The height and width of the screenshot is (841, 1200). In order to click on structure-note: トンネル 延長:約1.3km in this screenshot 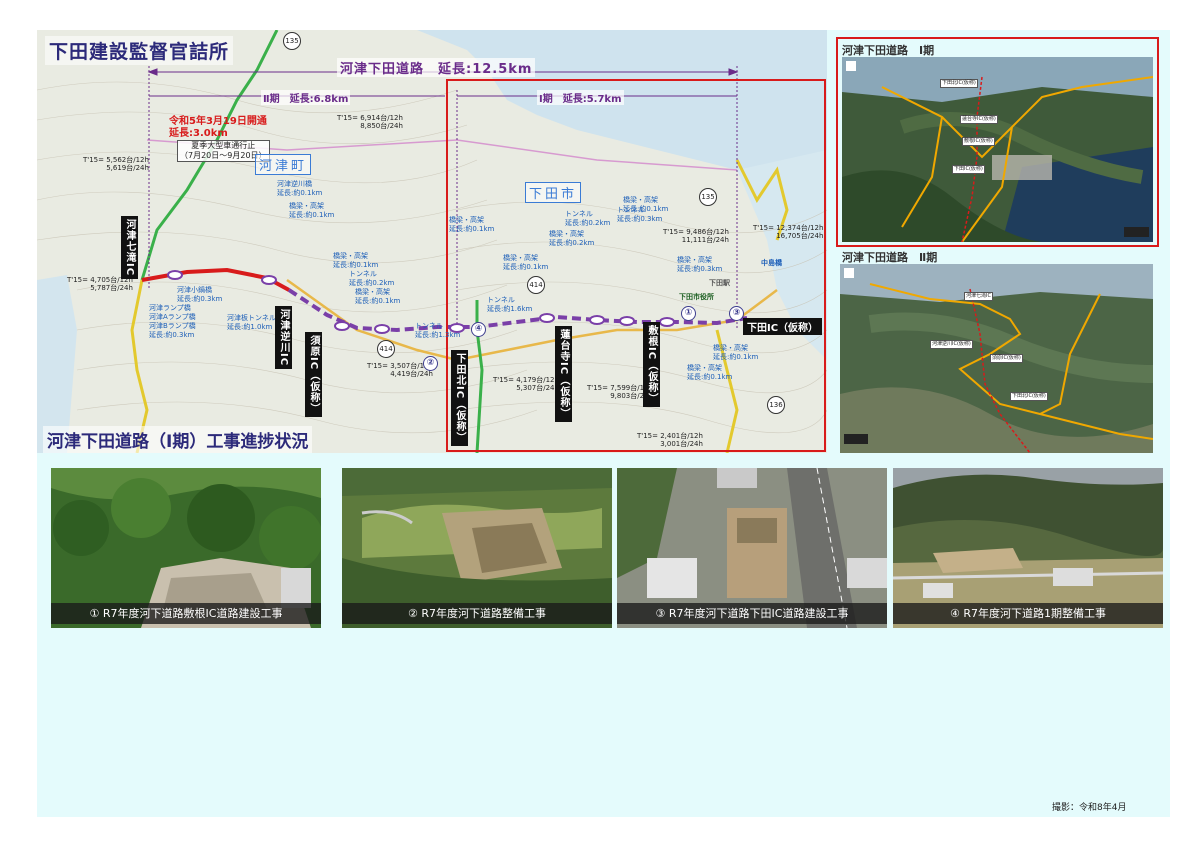, I will do `click(438, 330)`.